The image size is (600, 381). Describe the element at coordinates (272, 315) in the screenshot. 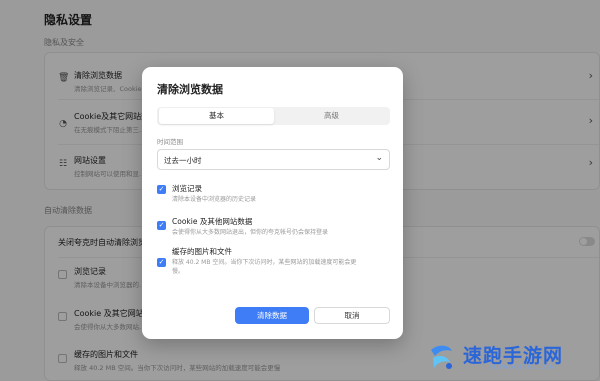

I see `clear-data-button: 清除数据` at that location.